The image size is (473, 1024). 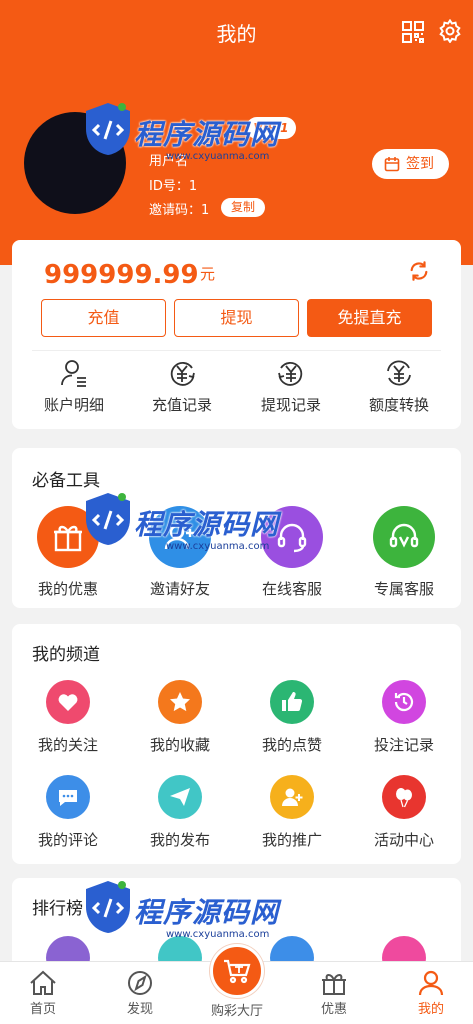 I want to click on my-offers-tool: 我的优惠, so click(x=68, y=552).